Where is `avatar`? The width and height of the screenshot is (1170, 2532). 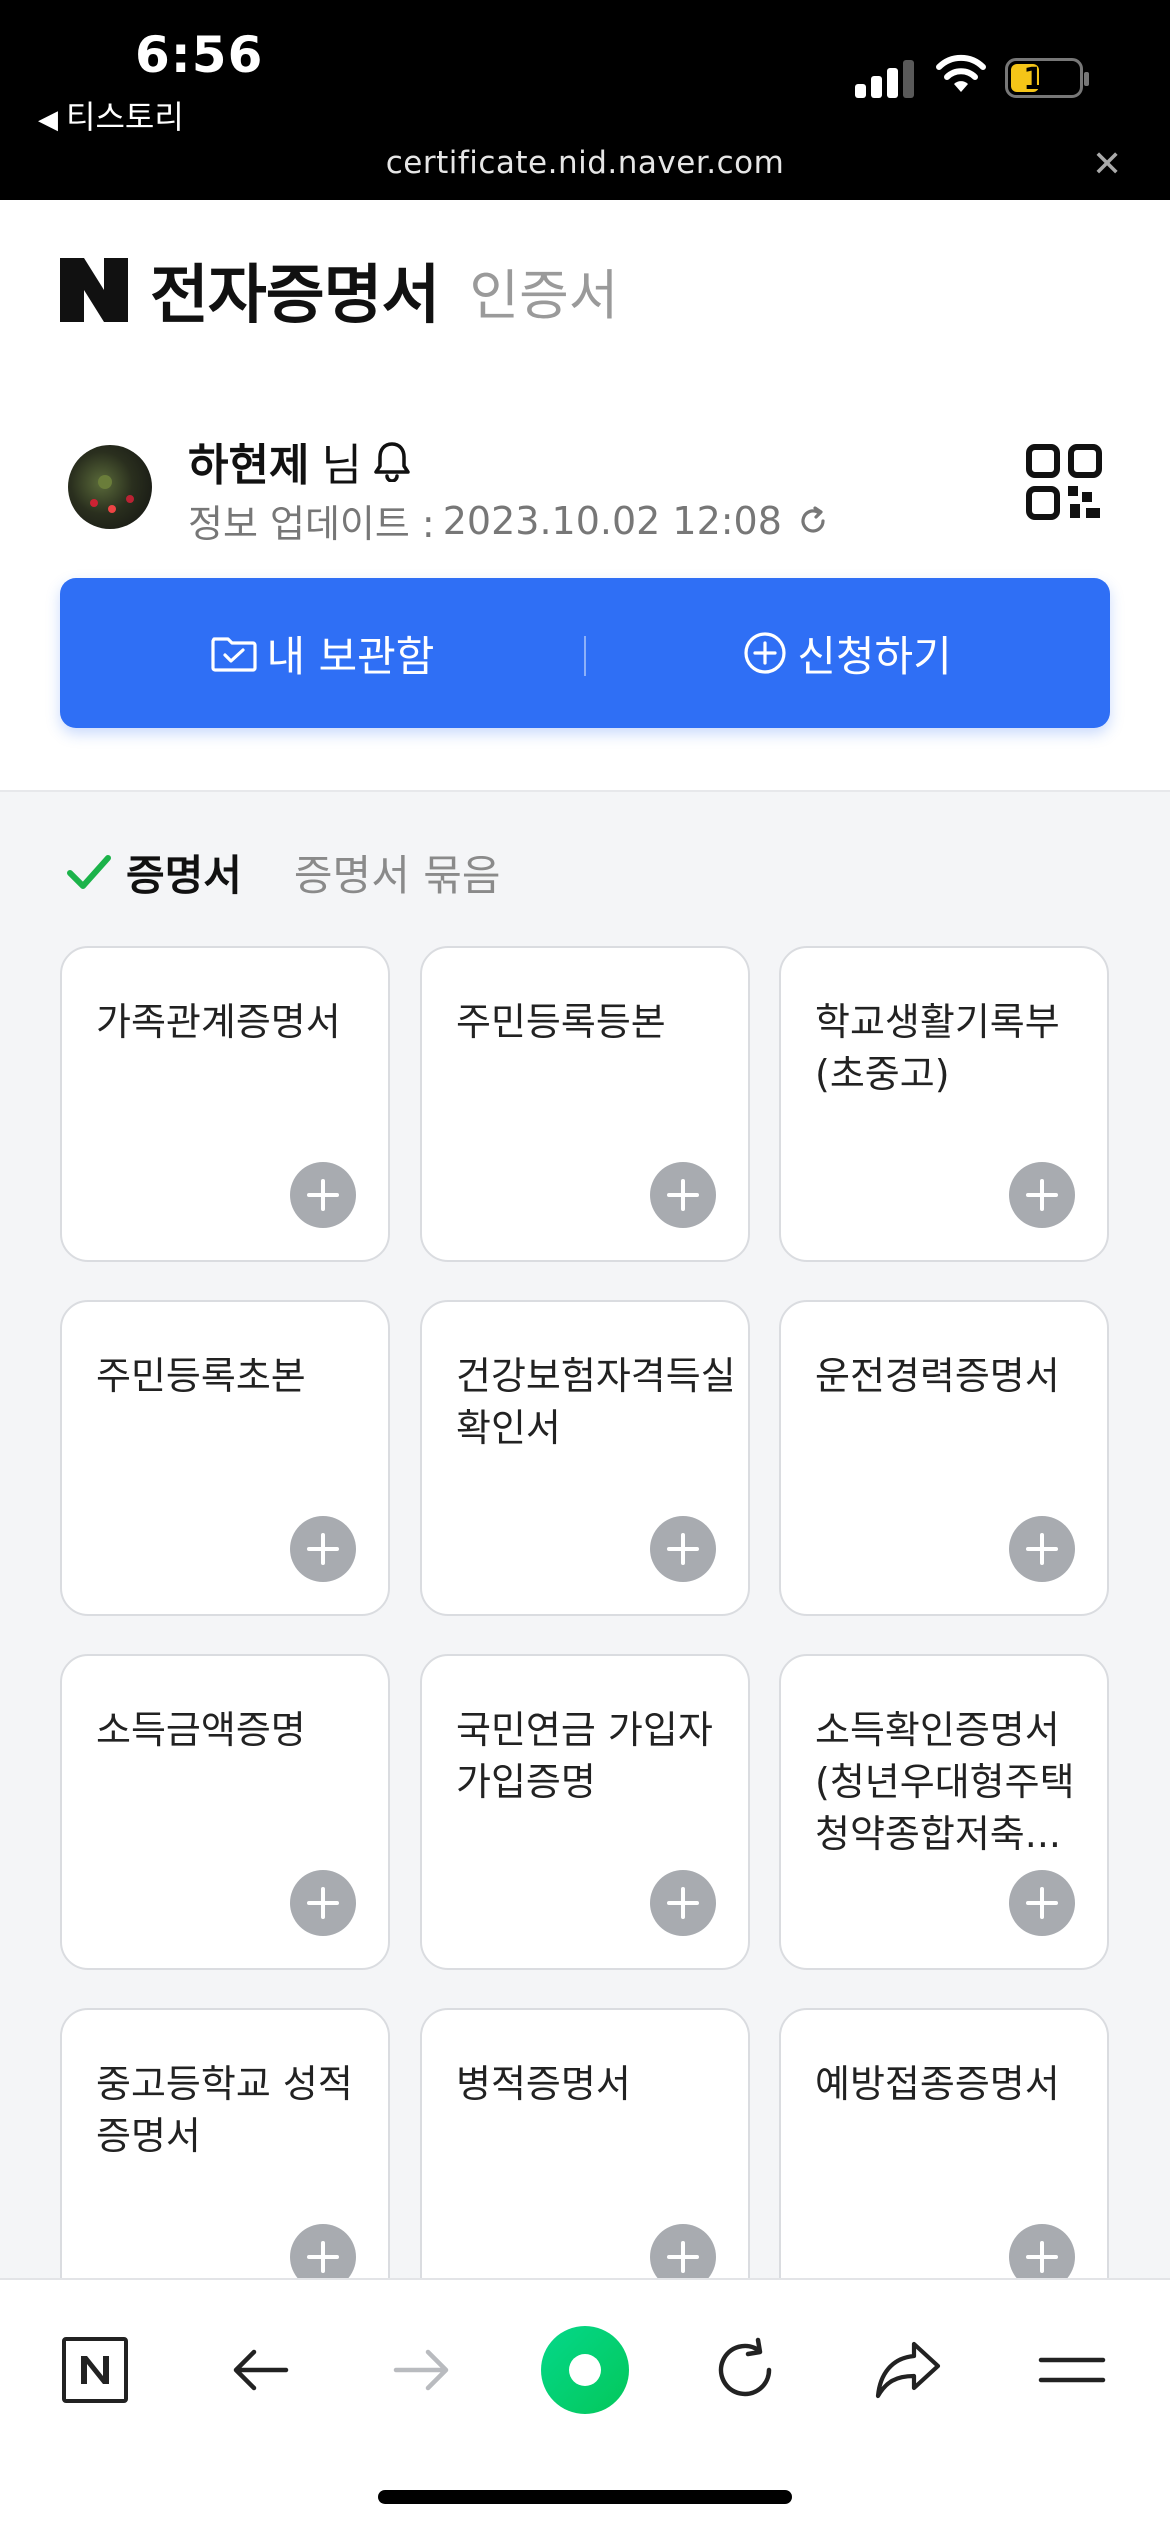 avatar is located at coordinates (110, 487).